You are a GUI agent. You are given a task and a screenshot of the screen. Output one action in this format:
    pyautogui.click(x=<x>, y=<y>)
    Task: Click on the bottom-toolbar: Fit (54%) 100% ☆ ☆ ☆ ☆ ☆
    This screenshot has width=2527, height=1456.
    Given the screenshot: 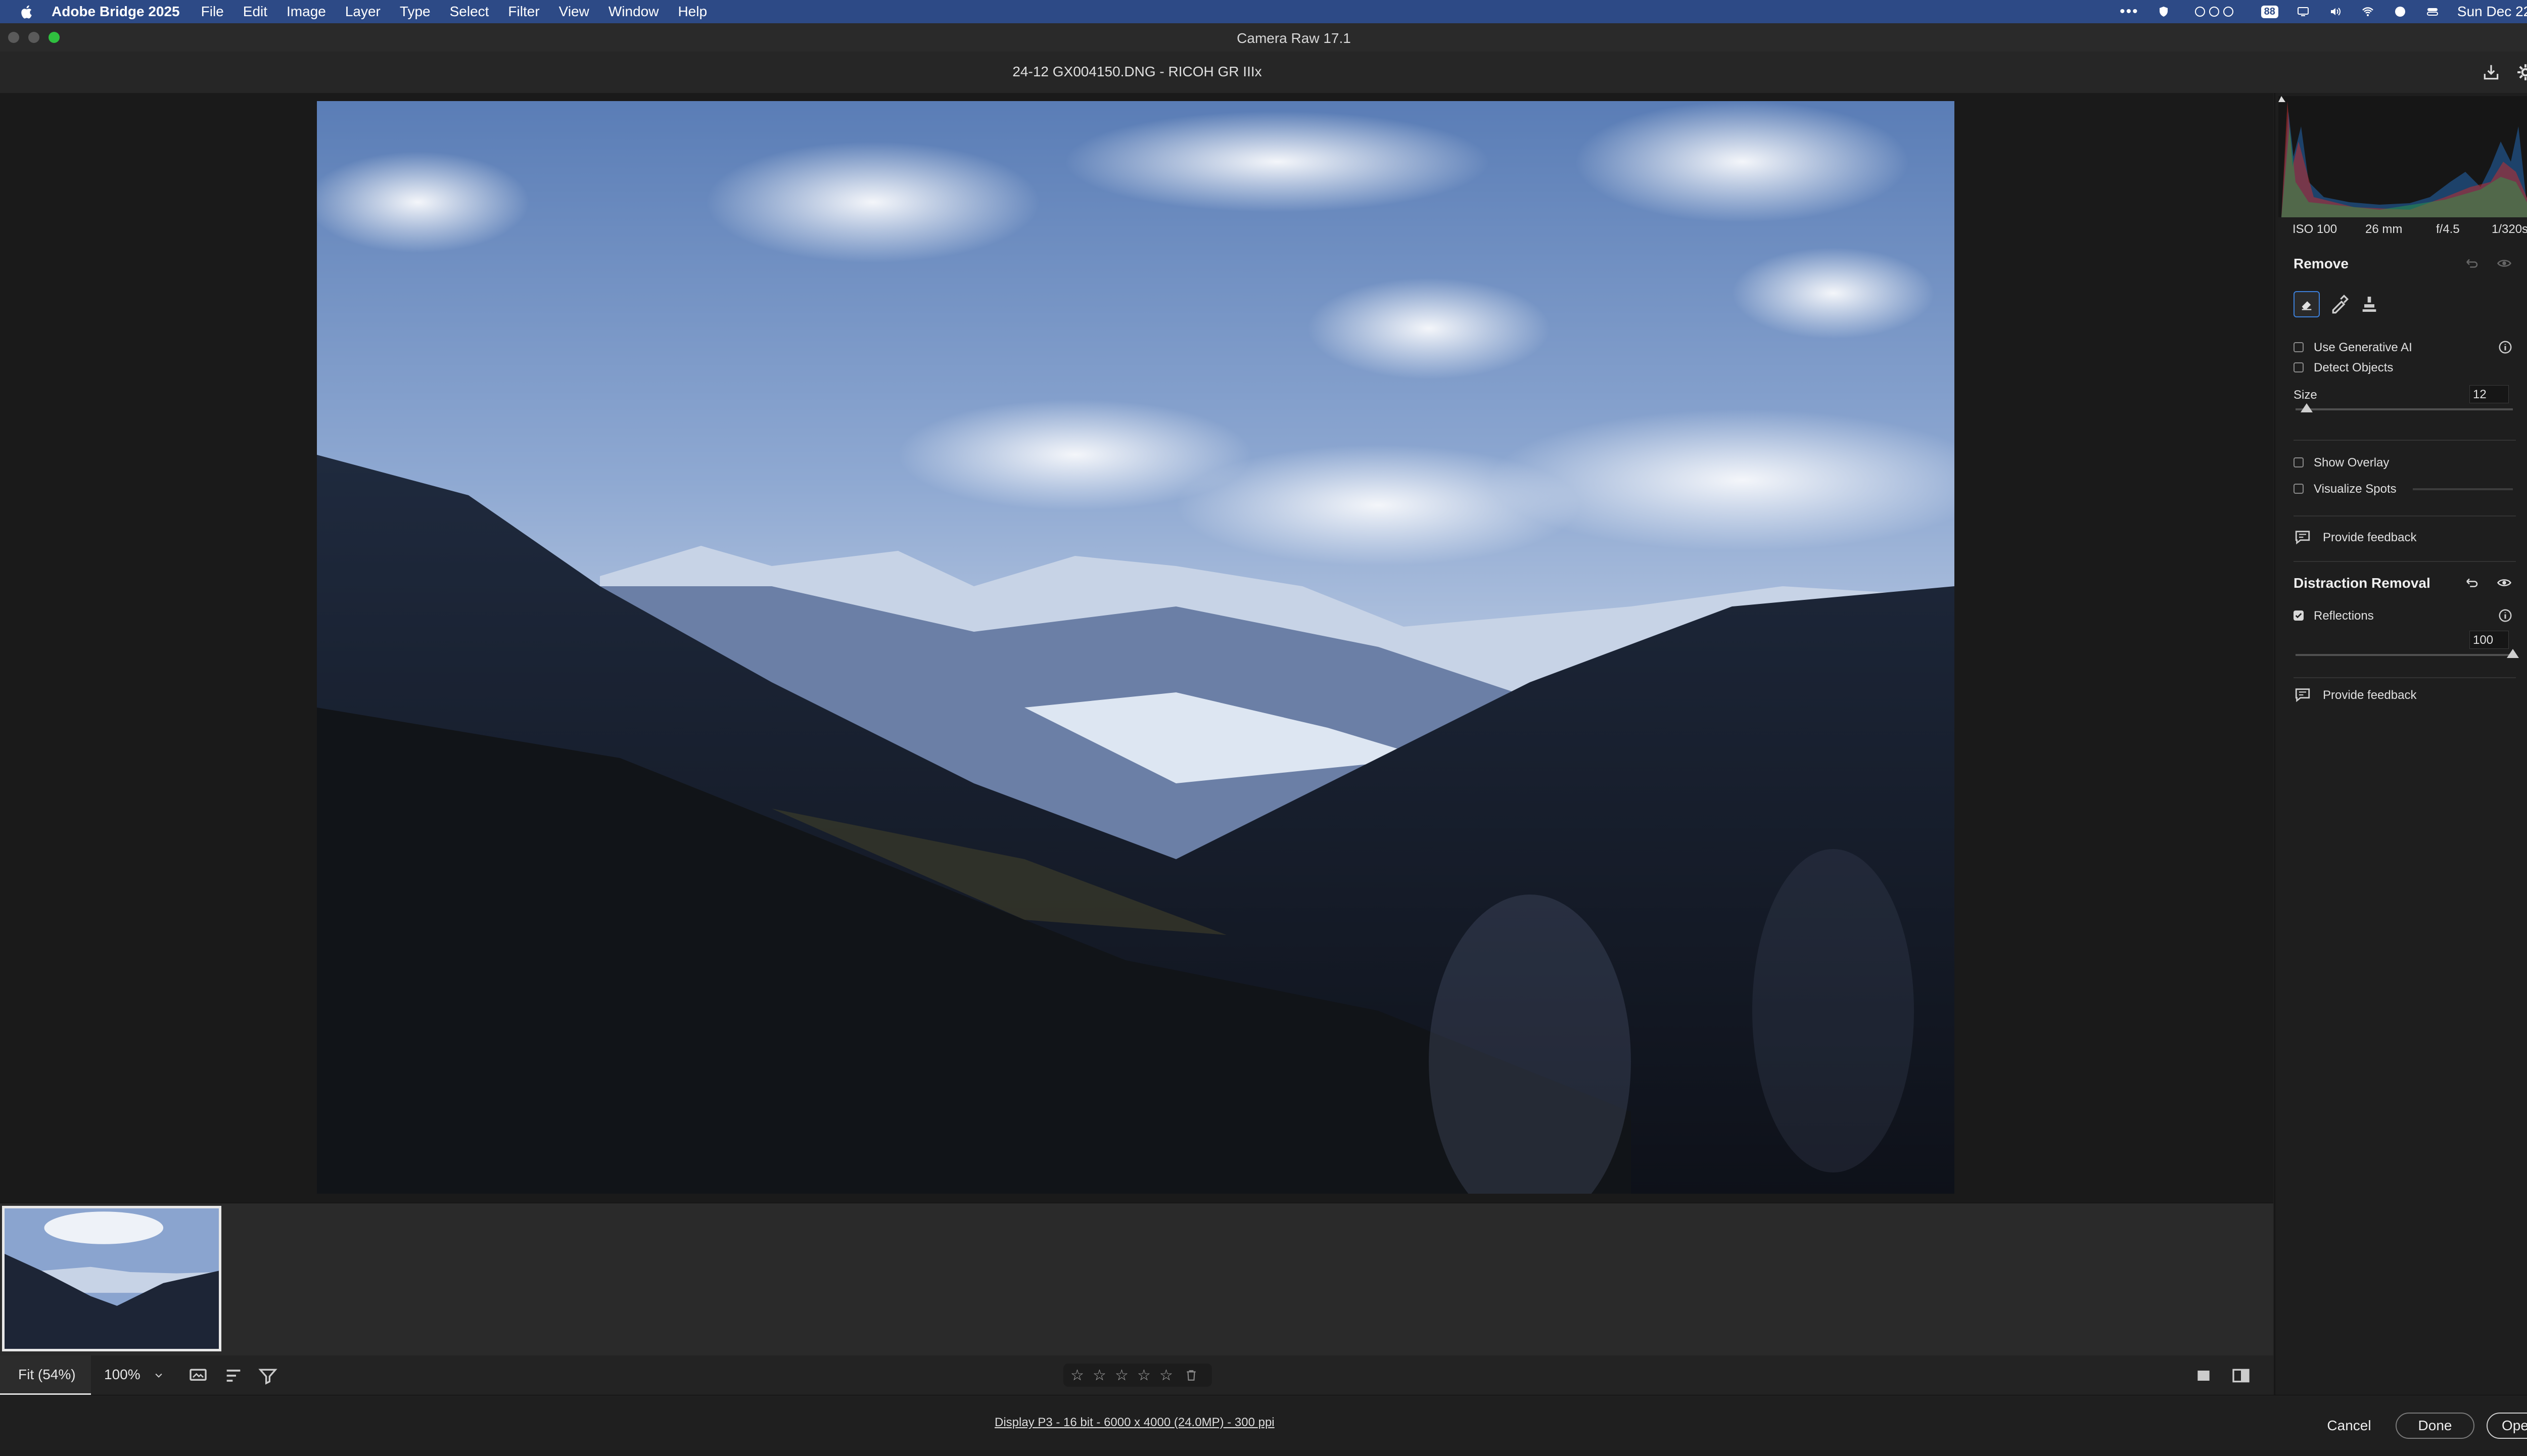 What is the action you would take?
    pyautogui.click(x=1136, y=1375)
    